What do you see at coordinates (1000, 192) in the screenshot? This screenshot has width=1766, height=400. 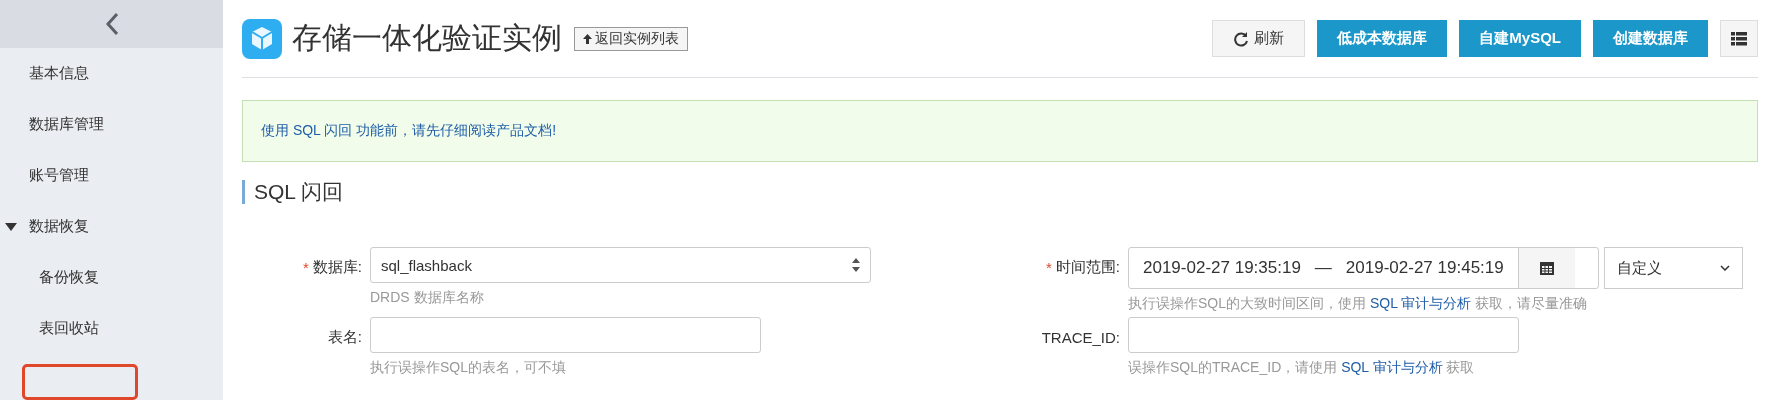 I see `section-title: SQL 闪回` at bounding box center [1000, 192].